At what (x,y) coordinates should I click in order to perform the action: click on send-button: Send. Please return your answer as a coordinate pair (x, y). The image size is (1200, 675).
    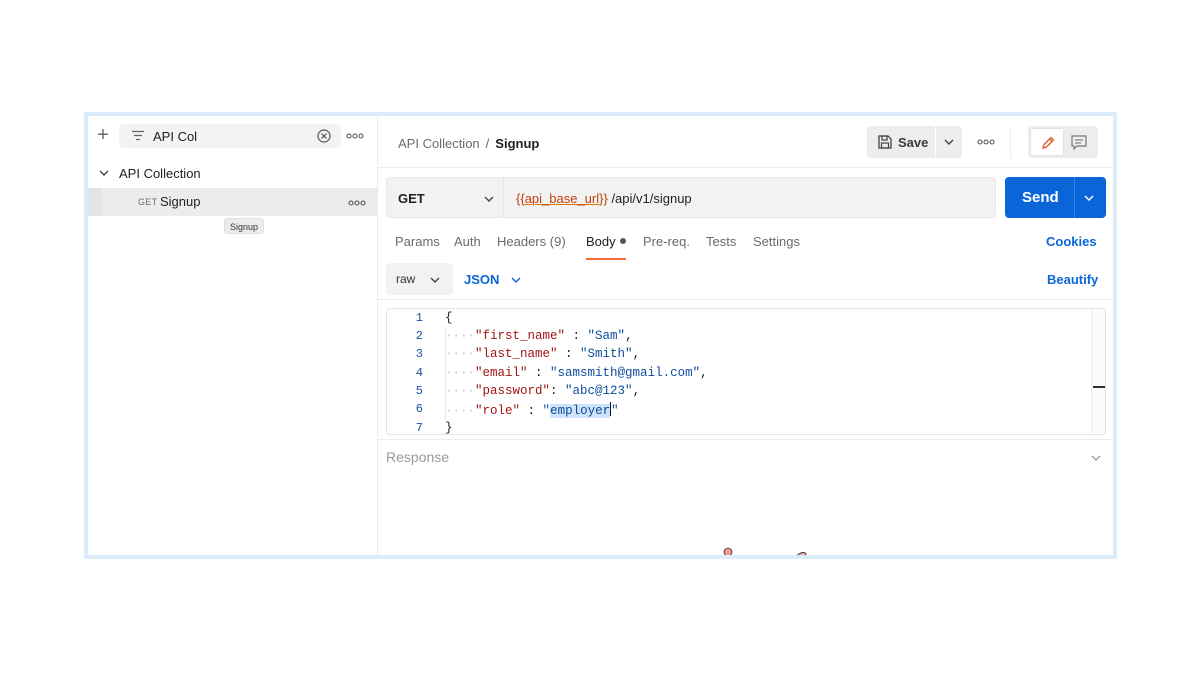
    Looking at the image, I should click on (1055, 197).